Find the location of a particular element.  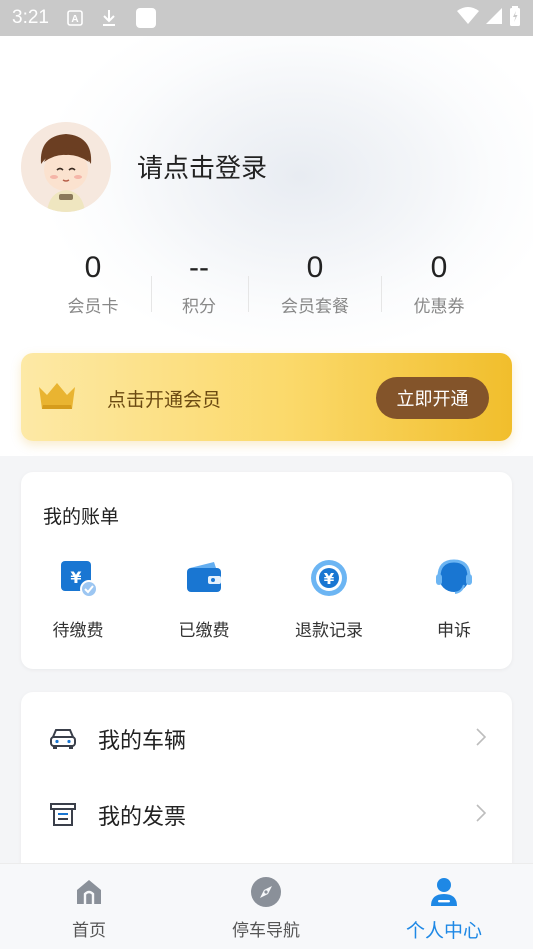

keyboard-a-icon: A is located at coordinates (75, 18).